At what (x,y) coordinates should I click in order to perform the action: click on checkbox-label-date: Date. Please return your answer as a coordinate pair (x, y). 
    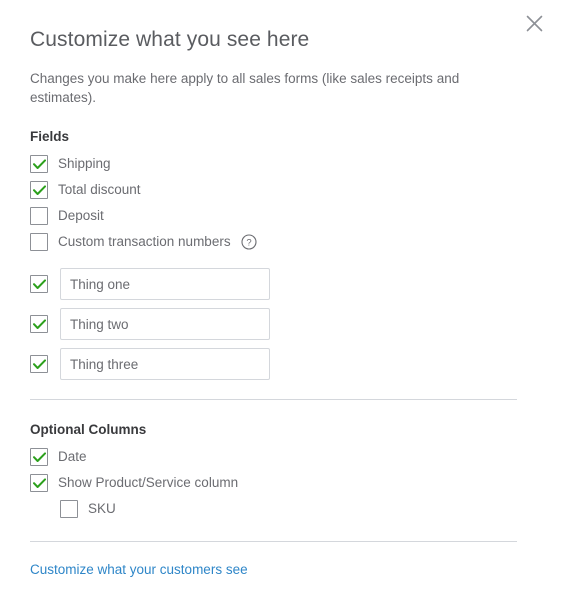
    Looking at the image, I should click on (72, 456).